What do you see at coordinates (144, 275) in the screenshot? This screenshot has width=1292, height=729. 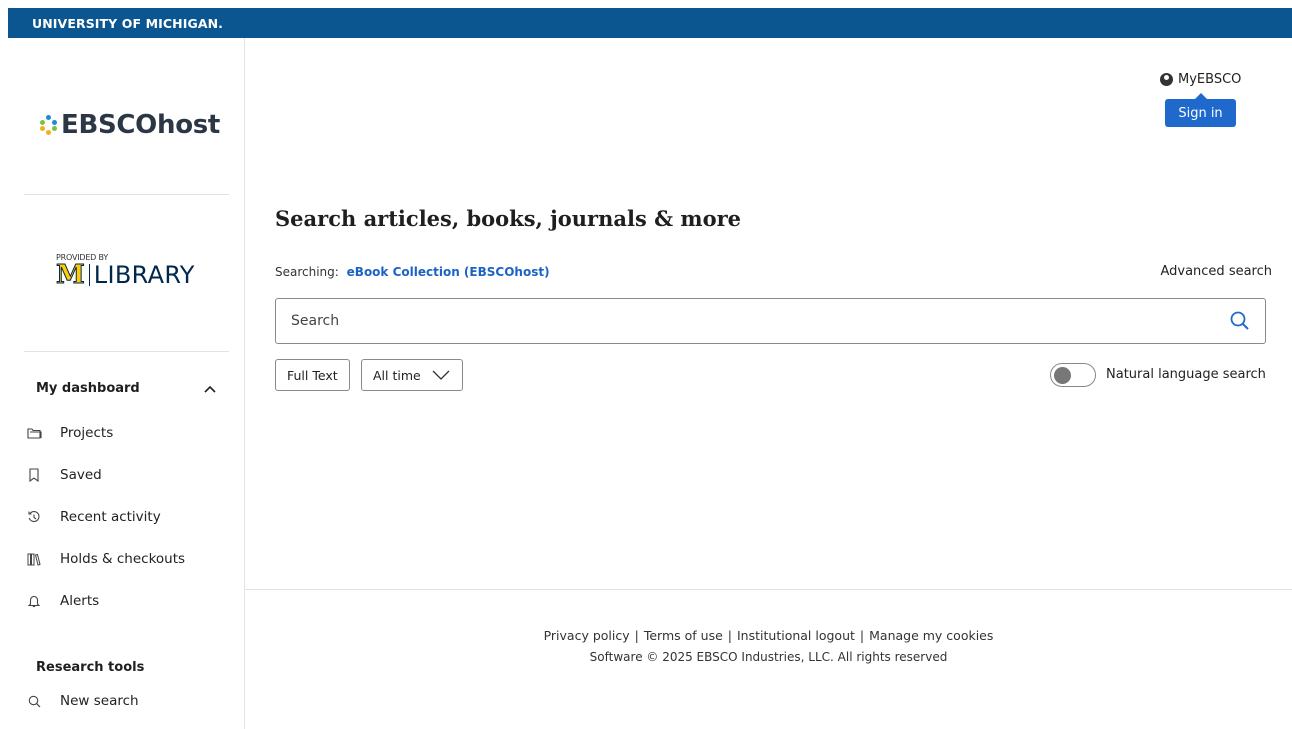 I see `library-label: LIBRARY` at bounding box center [144, 275].